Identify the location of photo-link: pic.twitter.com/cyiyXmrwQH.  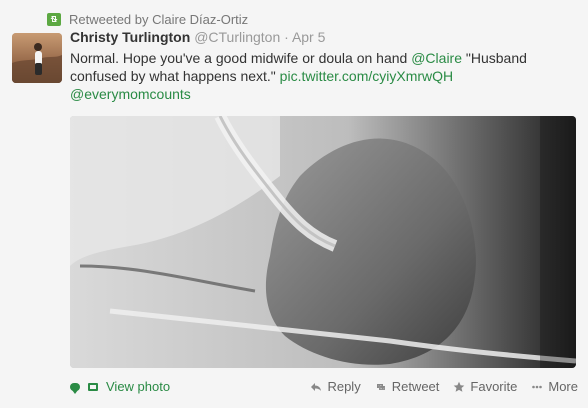
(366, 76).